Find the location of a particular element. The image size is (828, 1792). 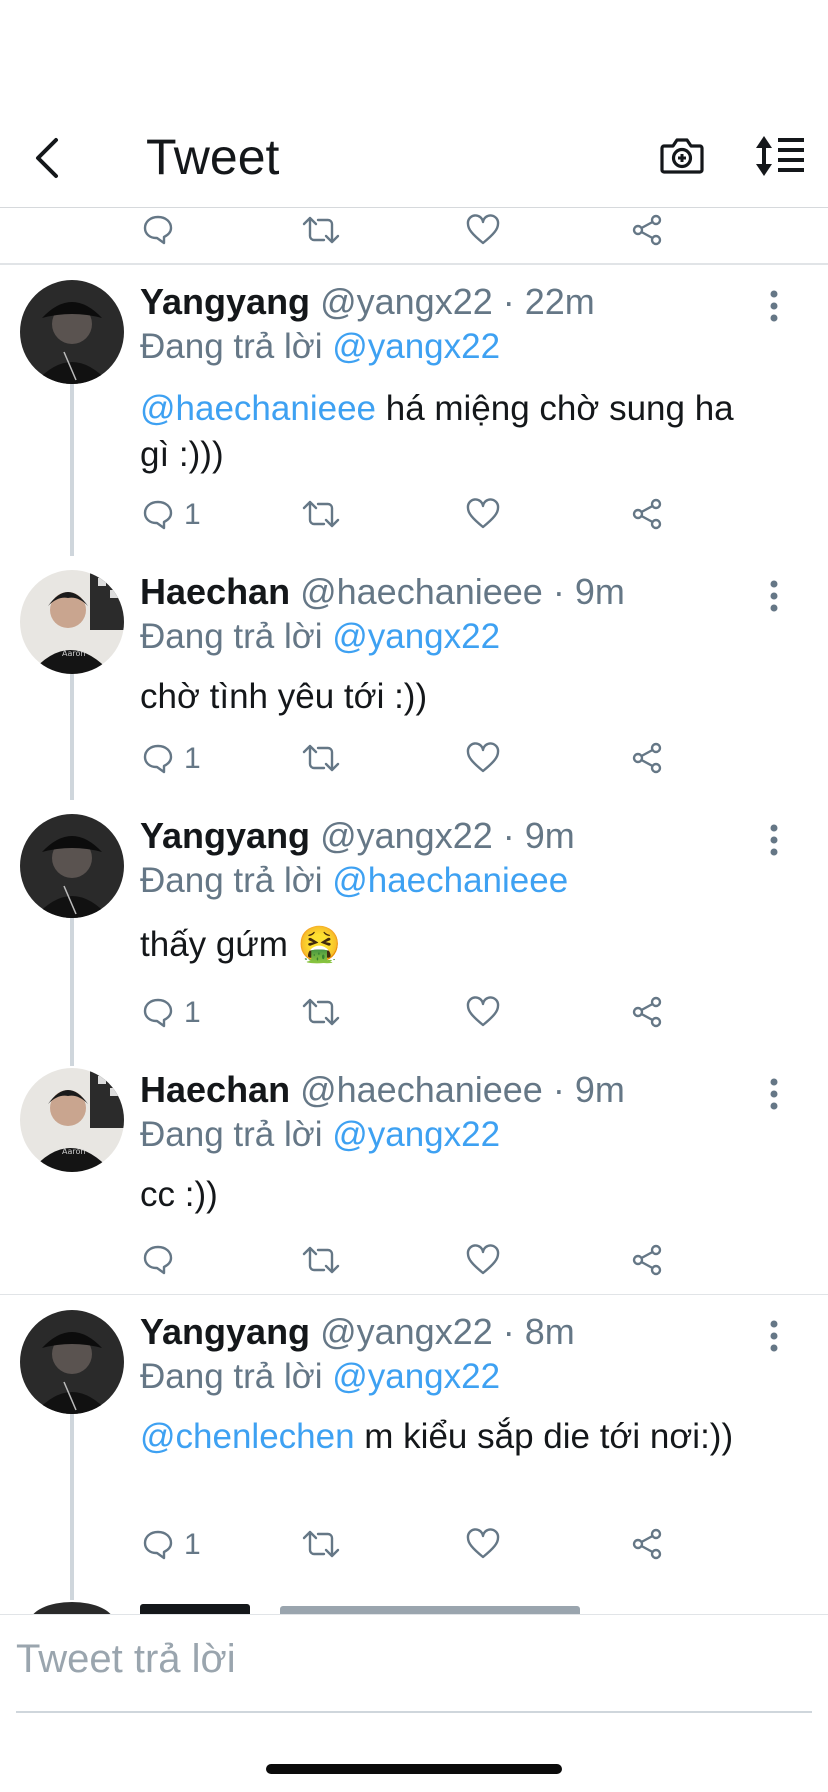

handle-fragment is located at coordinates (430, 1610).